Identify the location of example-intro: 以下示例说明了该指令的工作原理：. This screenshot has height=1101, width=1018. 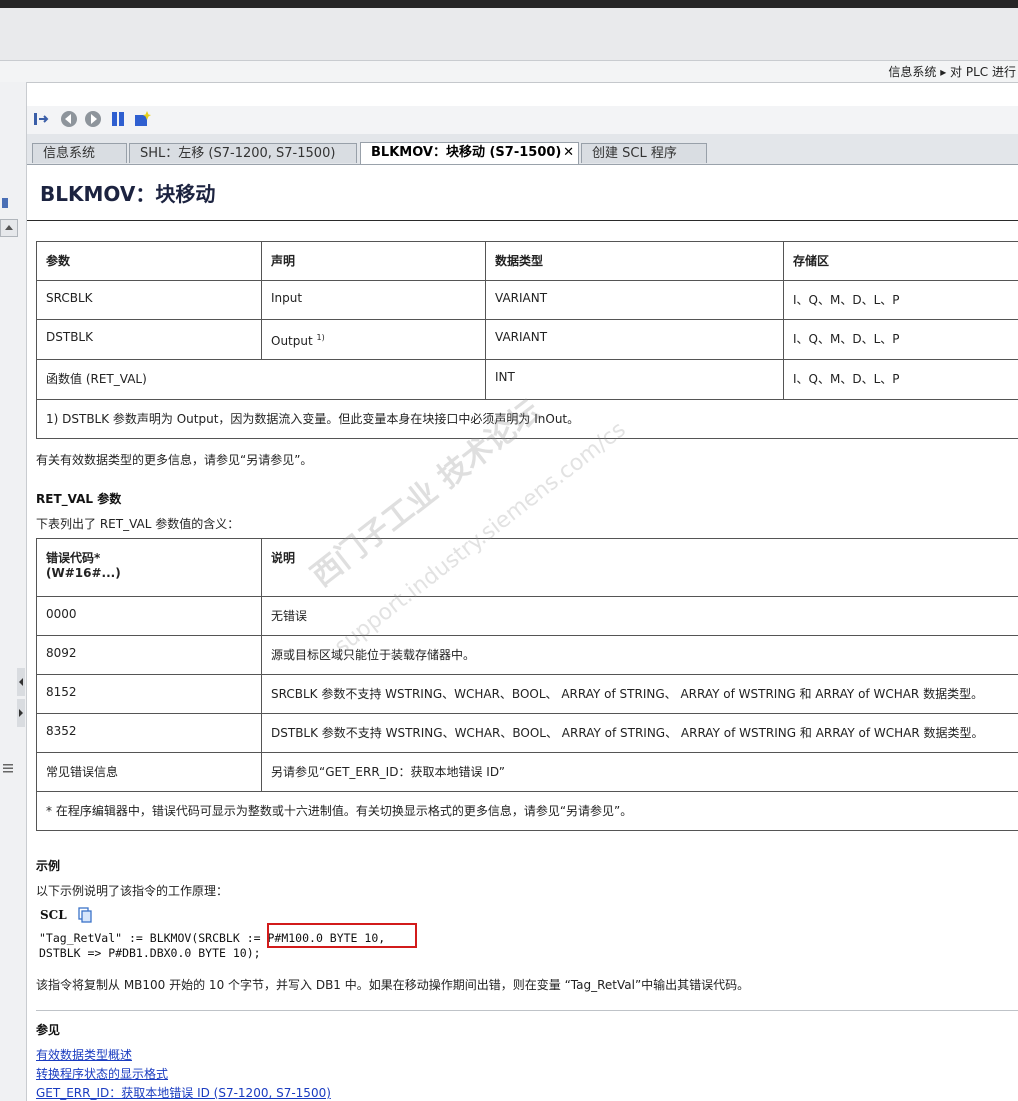
(132, 891).